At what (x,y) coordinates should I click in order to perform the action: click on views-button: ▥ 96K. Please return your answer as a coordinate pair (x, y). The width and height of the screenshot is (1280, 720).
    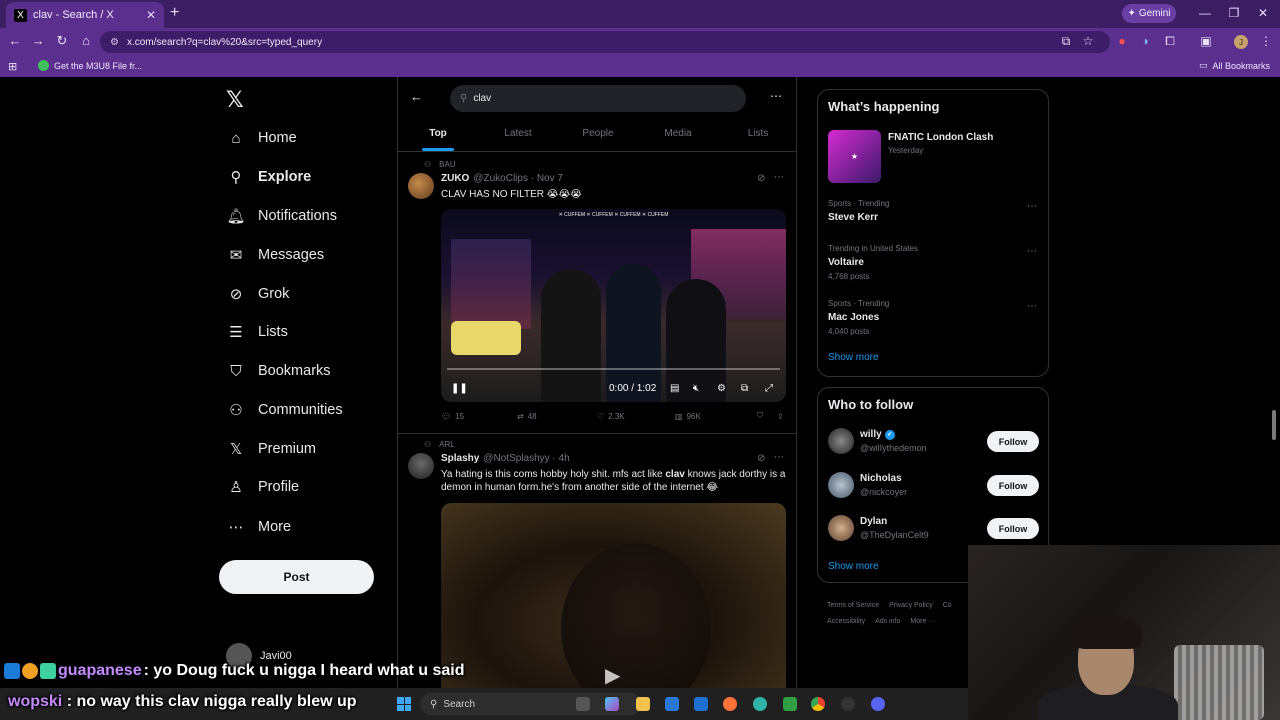
    Looking at the image, I should click on (716, 416).